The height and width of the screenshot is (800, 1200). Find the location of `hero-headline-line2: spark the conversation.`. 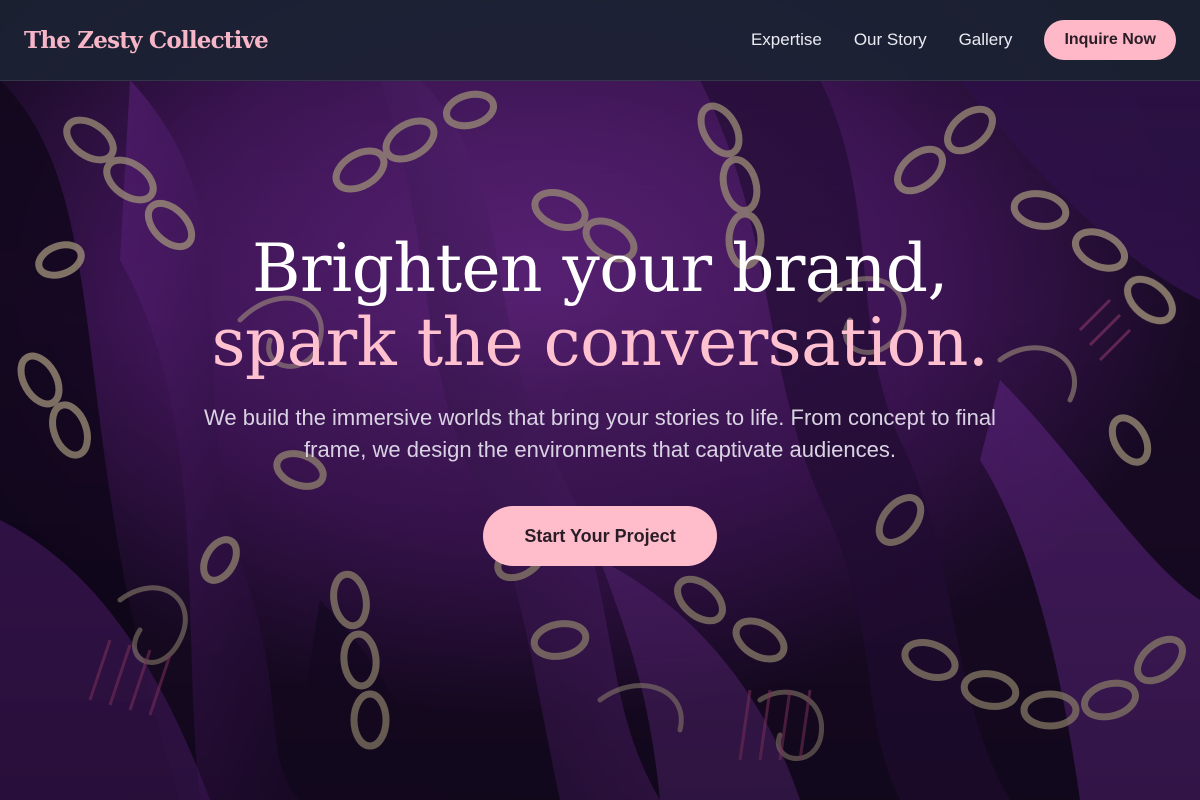

hero-headline-line2: spark the conversation. is located at coordinates (600, 342).